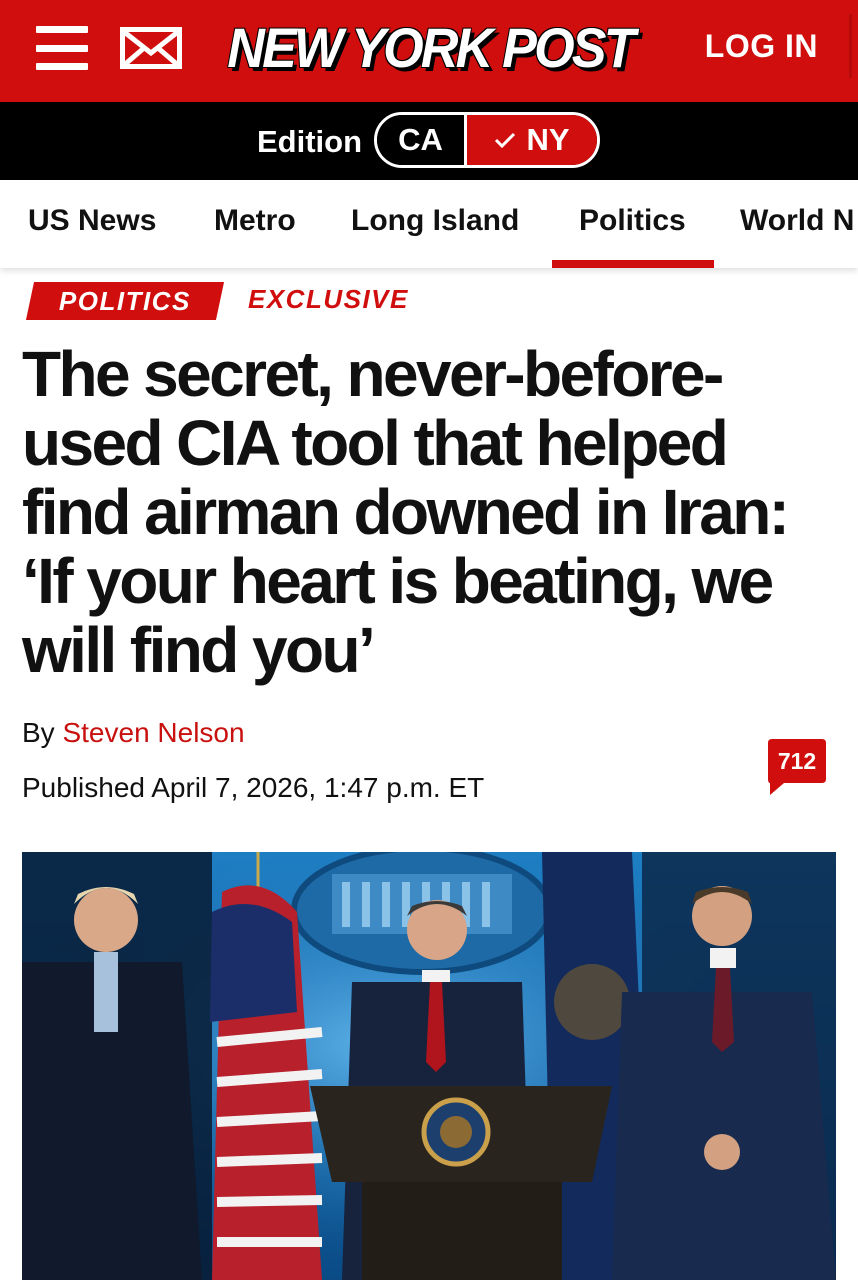  I want to click on published-date: Published April 7, 2026, 1:47 p.m. ET, so click(253, 787).